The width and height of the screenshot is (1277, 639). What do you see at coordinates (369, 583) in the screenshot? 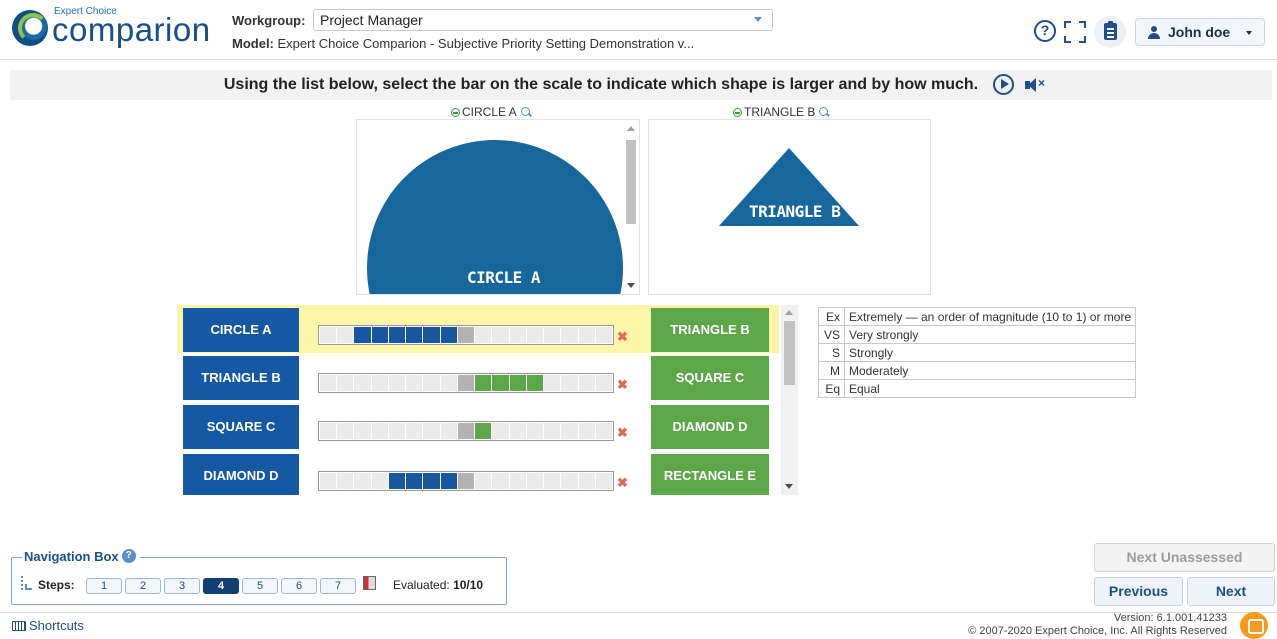
I see `evaluation-grid-icon` at bounding box center [369, 583].